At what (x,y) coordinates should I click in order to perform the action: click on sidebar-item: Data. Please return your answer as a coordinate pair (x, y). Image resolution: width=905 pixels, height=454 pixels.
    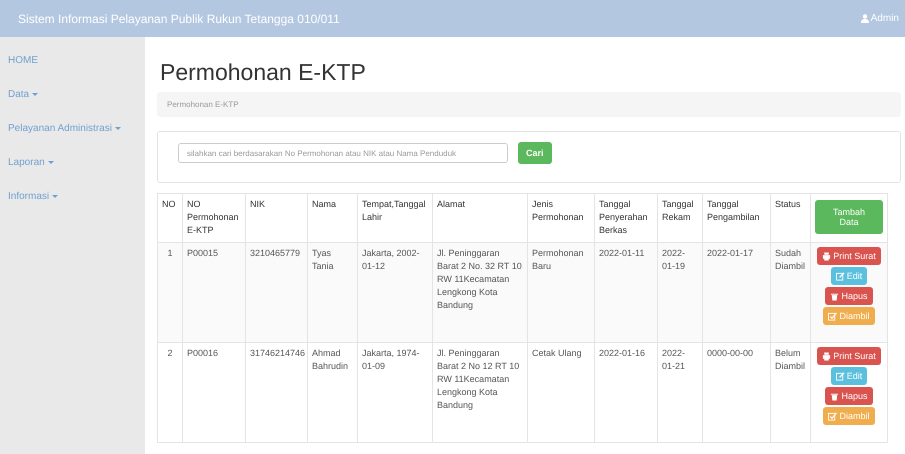
    Looking at the image, I should click on (72, 94).